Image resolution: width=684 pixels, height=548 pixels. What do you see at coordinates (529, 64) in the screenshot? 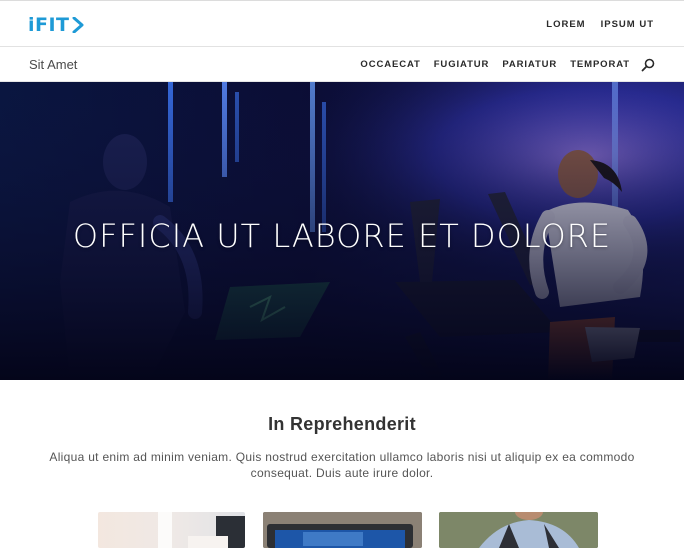
I see `nav-pariatur: PARIATUR` at bounding box center [529, 64].